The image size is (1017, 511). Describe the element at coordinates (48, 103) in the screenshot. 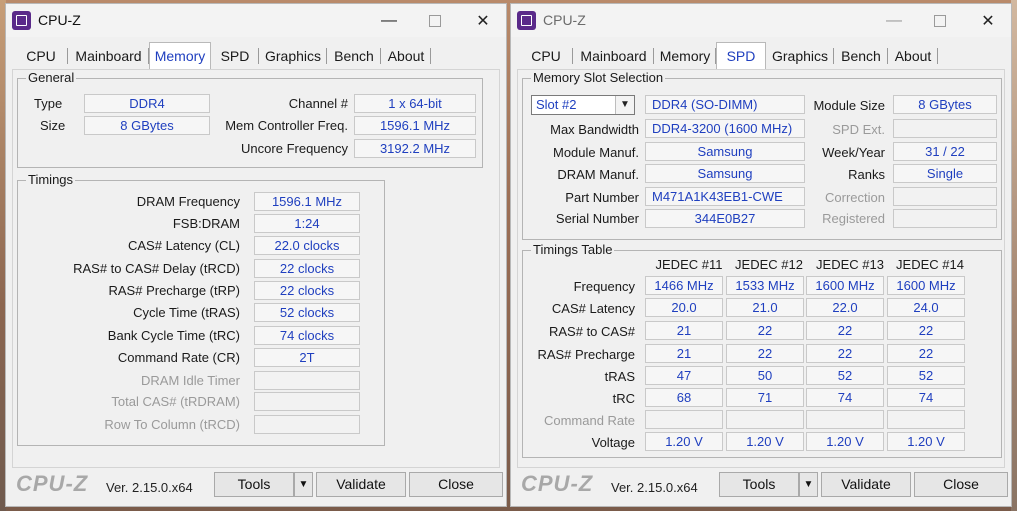

I see `type-label: Type` at that location.